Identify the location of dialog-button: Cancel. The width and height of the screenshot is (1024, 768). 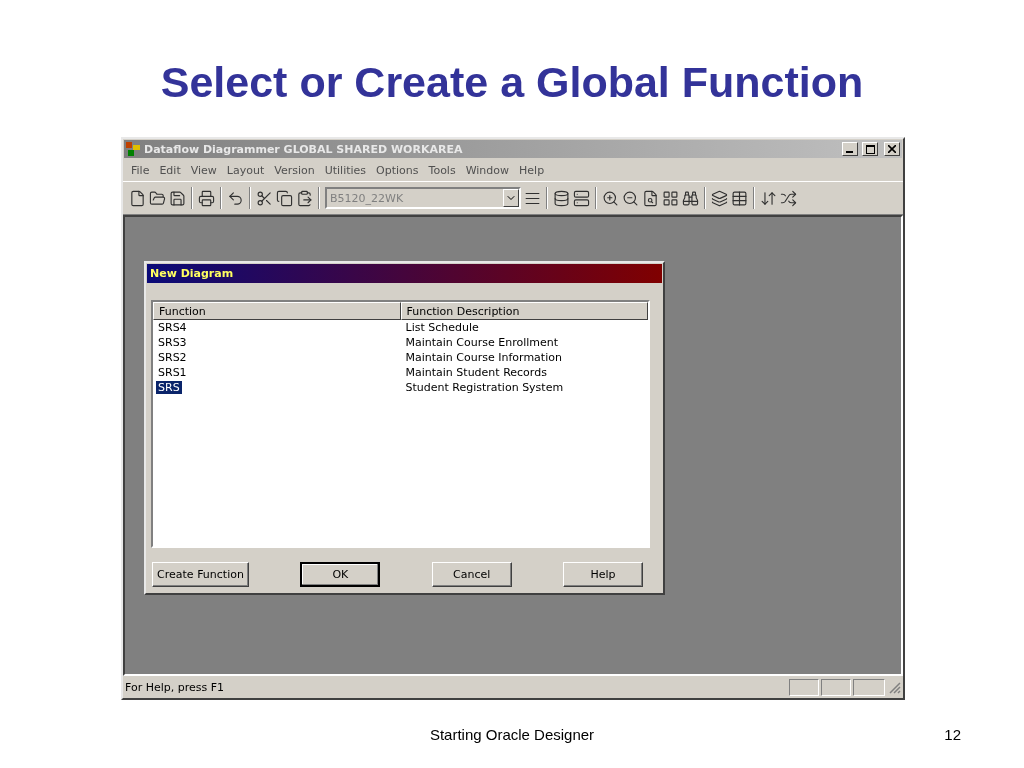
(471, 574).